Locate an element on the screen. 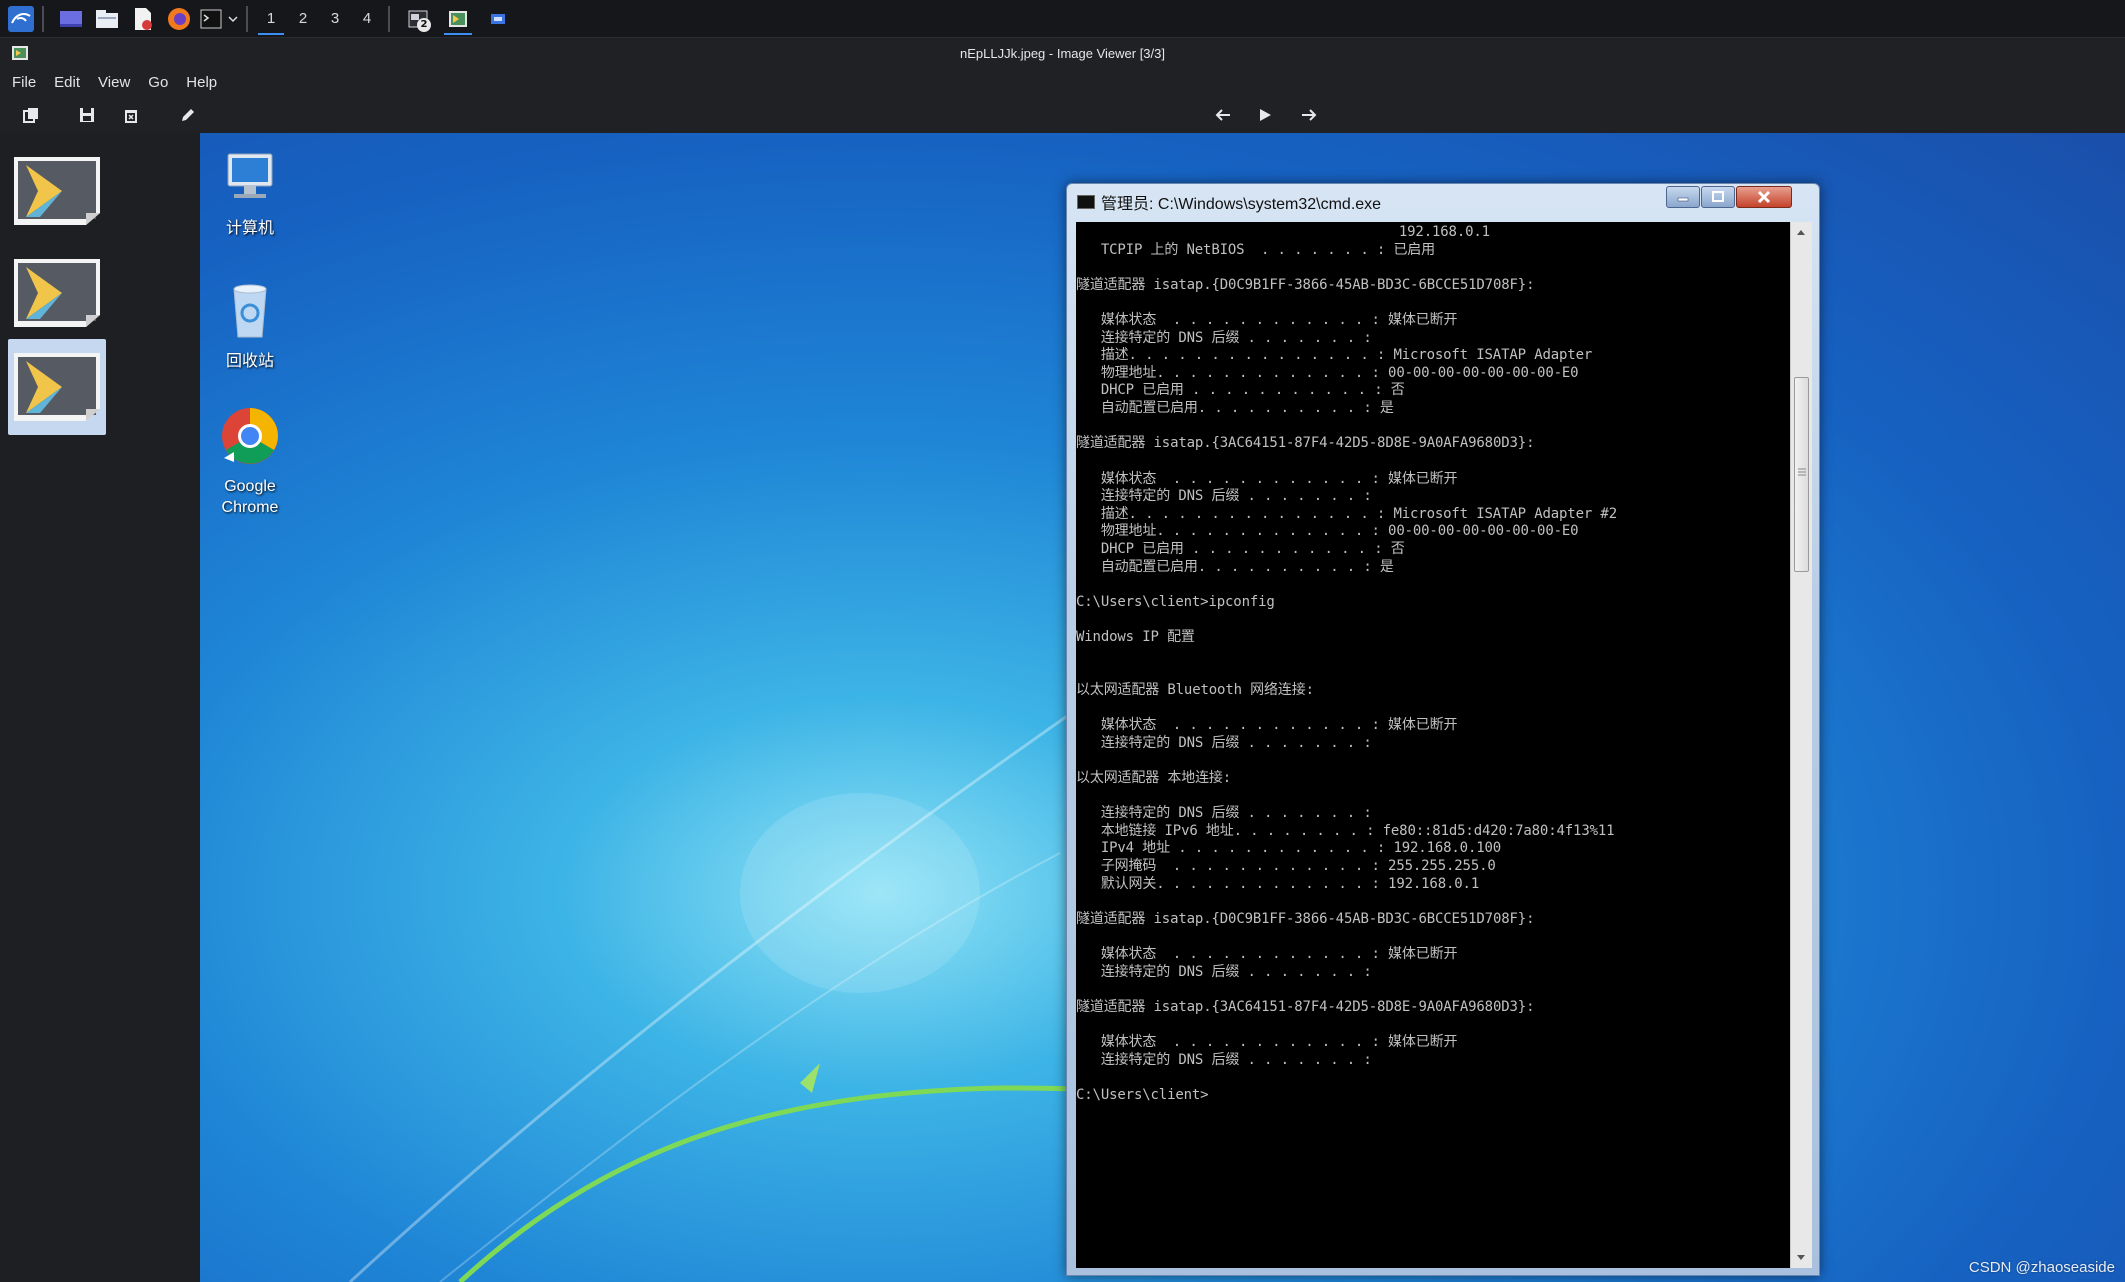  recycle-bin-icon is located at coordinates (250, 311).